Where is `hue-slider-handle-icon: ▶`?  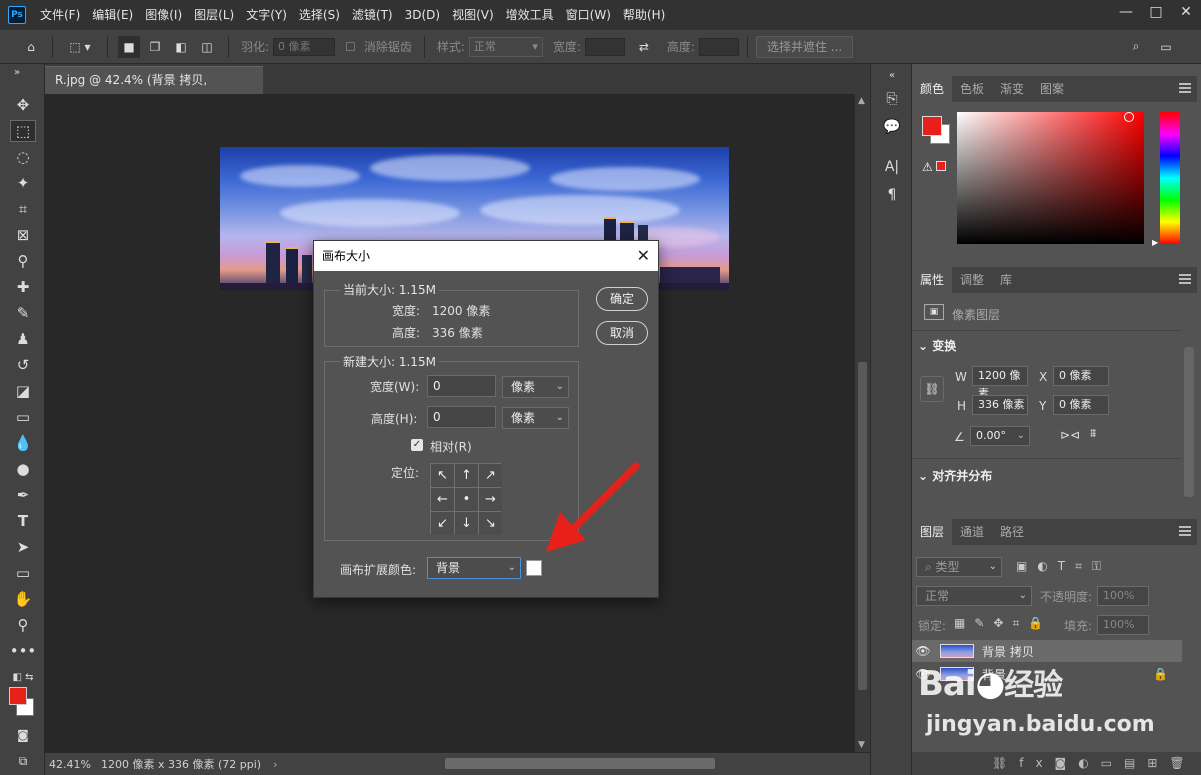
hue-slider-handle-icon: ▶ is located at coordinates (1155, 242).